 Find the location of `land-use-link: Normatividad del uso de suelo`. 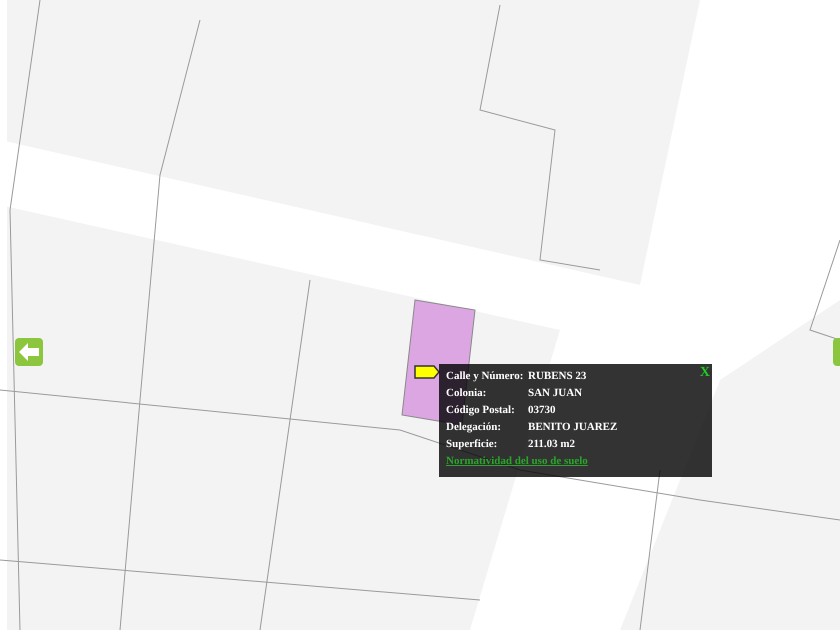

land-use-link: Normatividad del uso de suelo is located at coordinates (517, 461).